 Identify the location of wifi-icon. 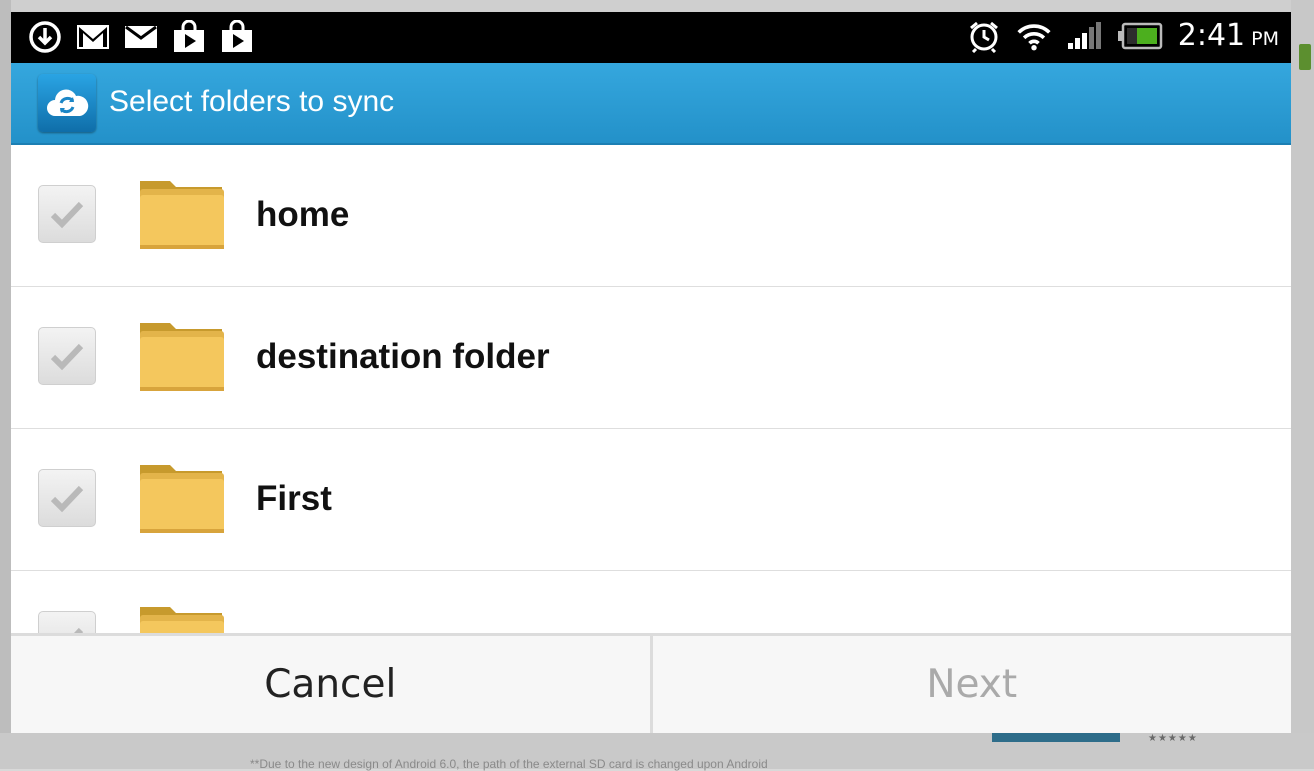
(1034, 36).